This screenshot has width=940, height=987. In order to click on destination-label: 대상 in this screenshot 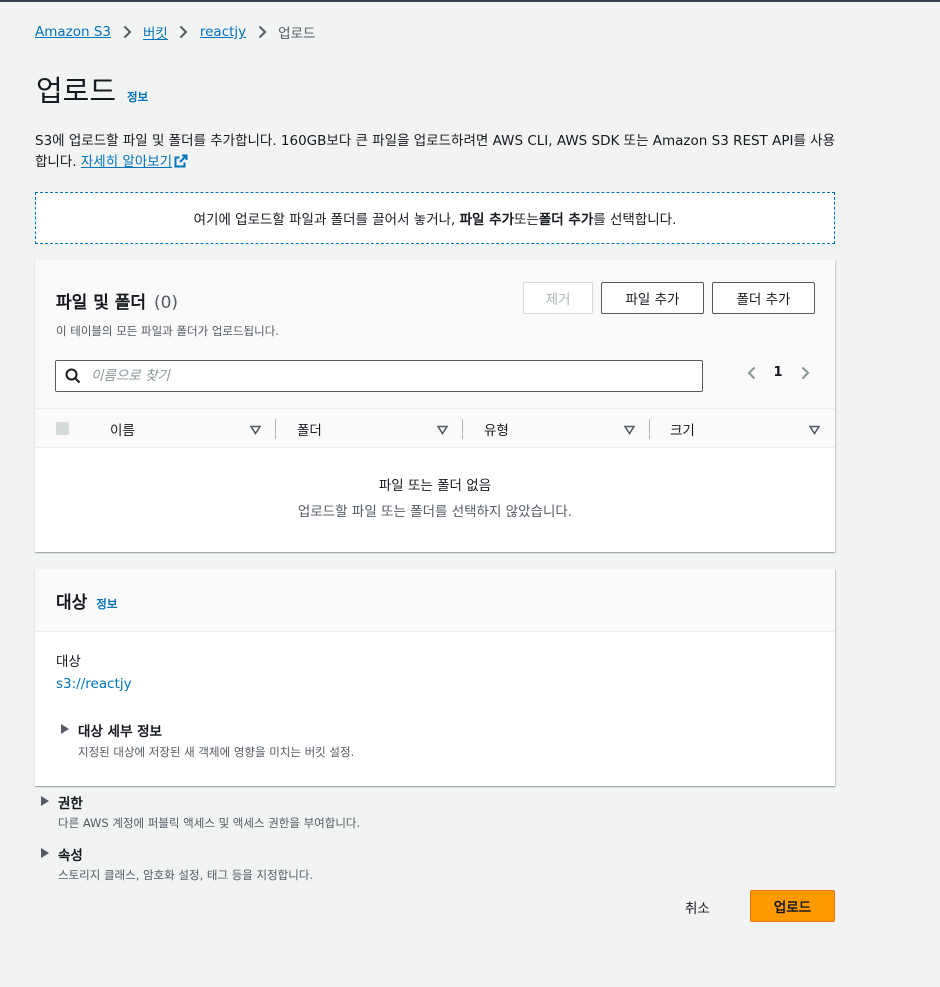, I will do `click(68, 662)`.